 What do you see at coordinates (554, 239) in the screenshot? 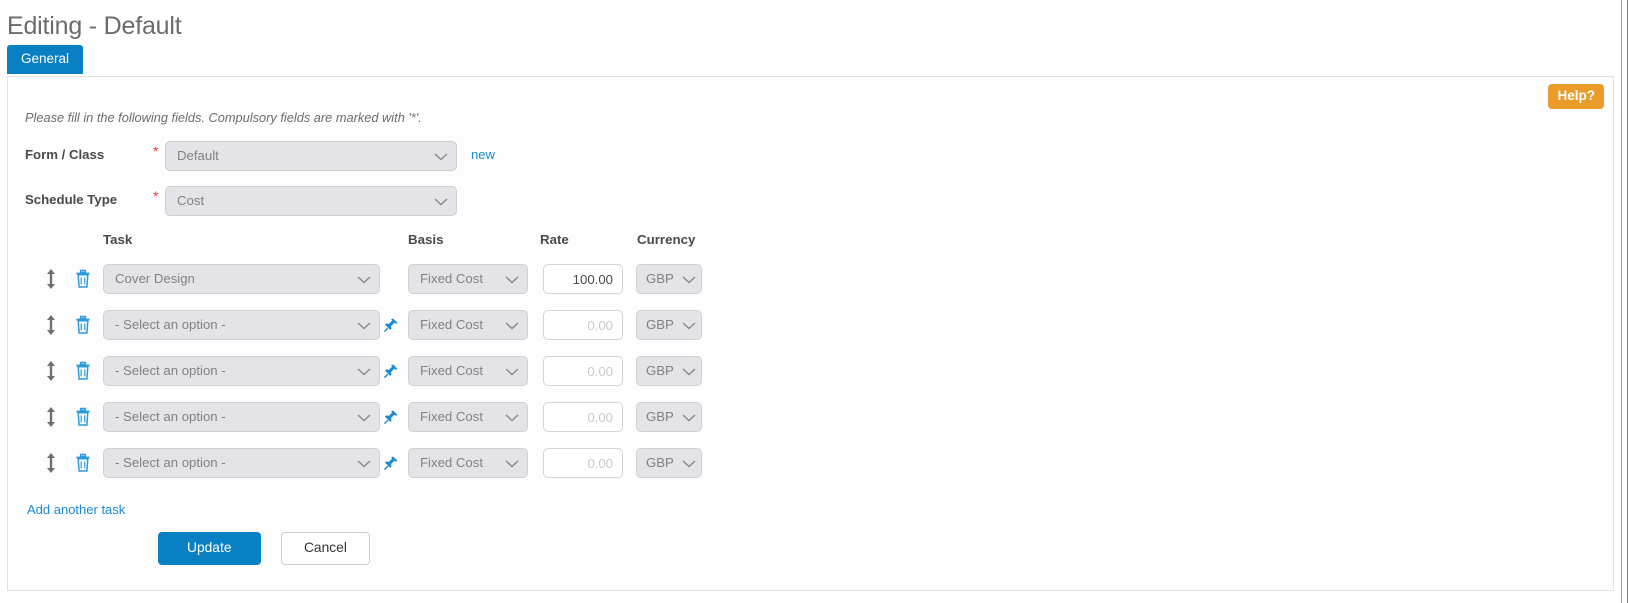
I see `column-header-rate: Rate` at bounding box center [554, 239].